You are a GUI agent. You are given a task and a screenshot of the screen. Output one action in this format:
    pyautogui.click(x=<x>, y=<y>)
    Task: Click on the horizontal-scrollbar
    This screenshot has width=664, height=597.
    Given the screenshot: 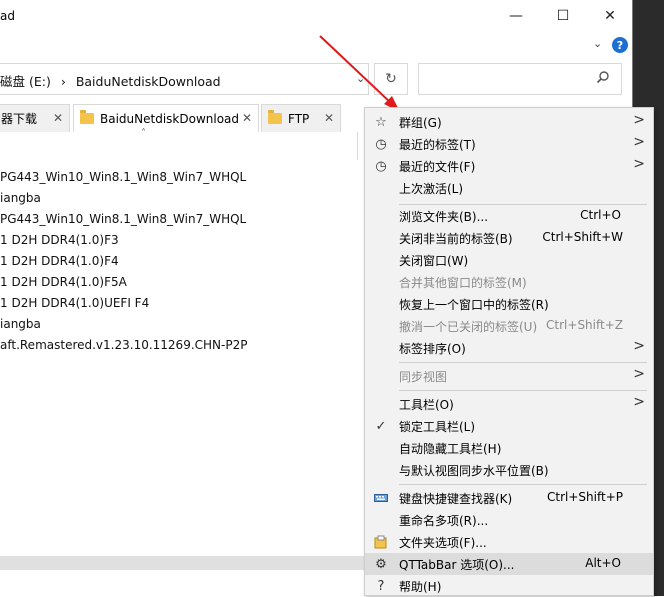 What is the action you would take?
    pyautogui.click(x=182, y=563)
    